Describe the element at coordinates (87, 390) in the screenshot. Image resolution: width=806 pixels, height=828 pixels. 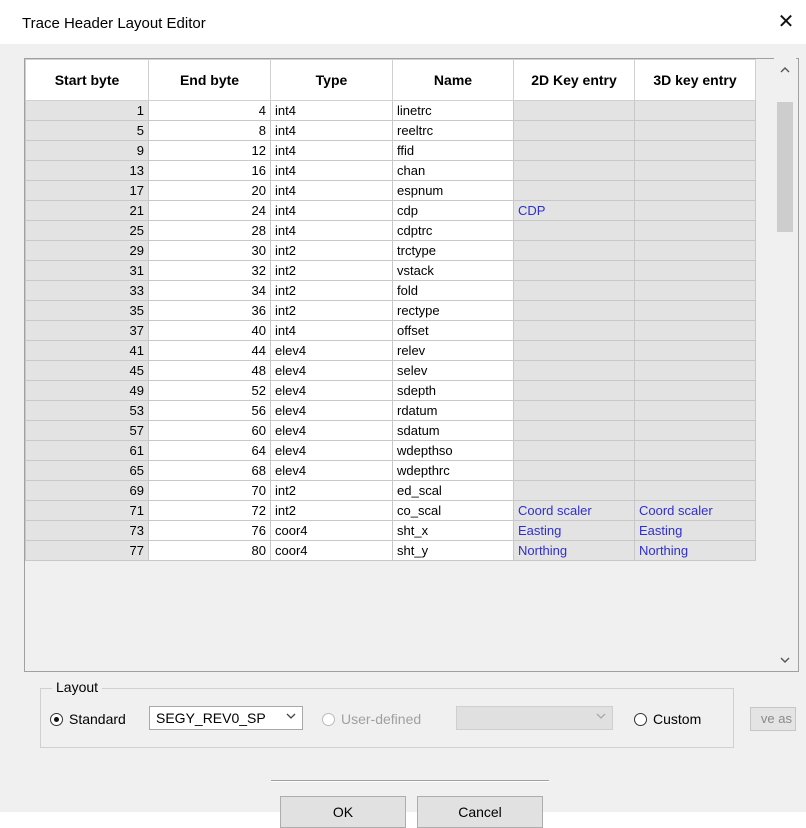
I see `start-byte-cell: 49` at that location.